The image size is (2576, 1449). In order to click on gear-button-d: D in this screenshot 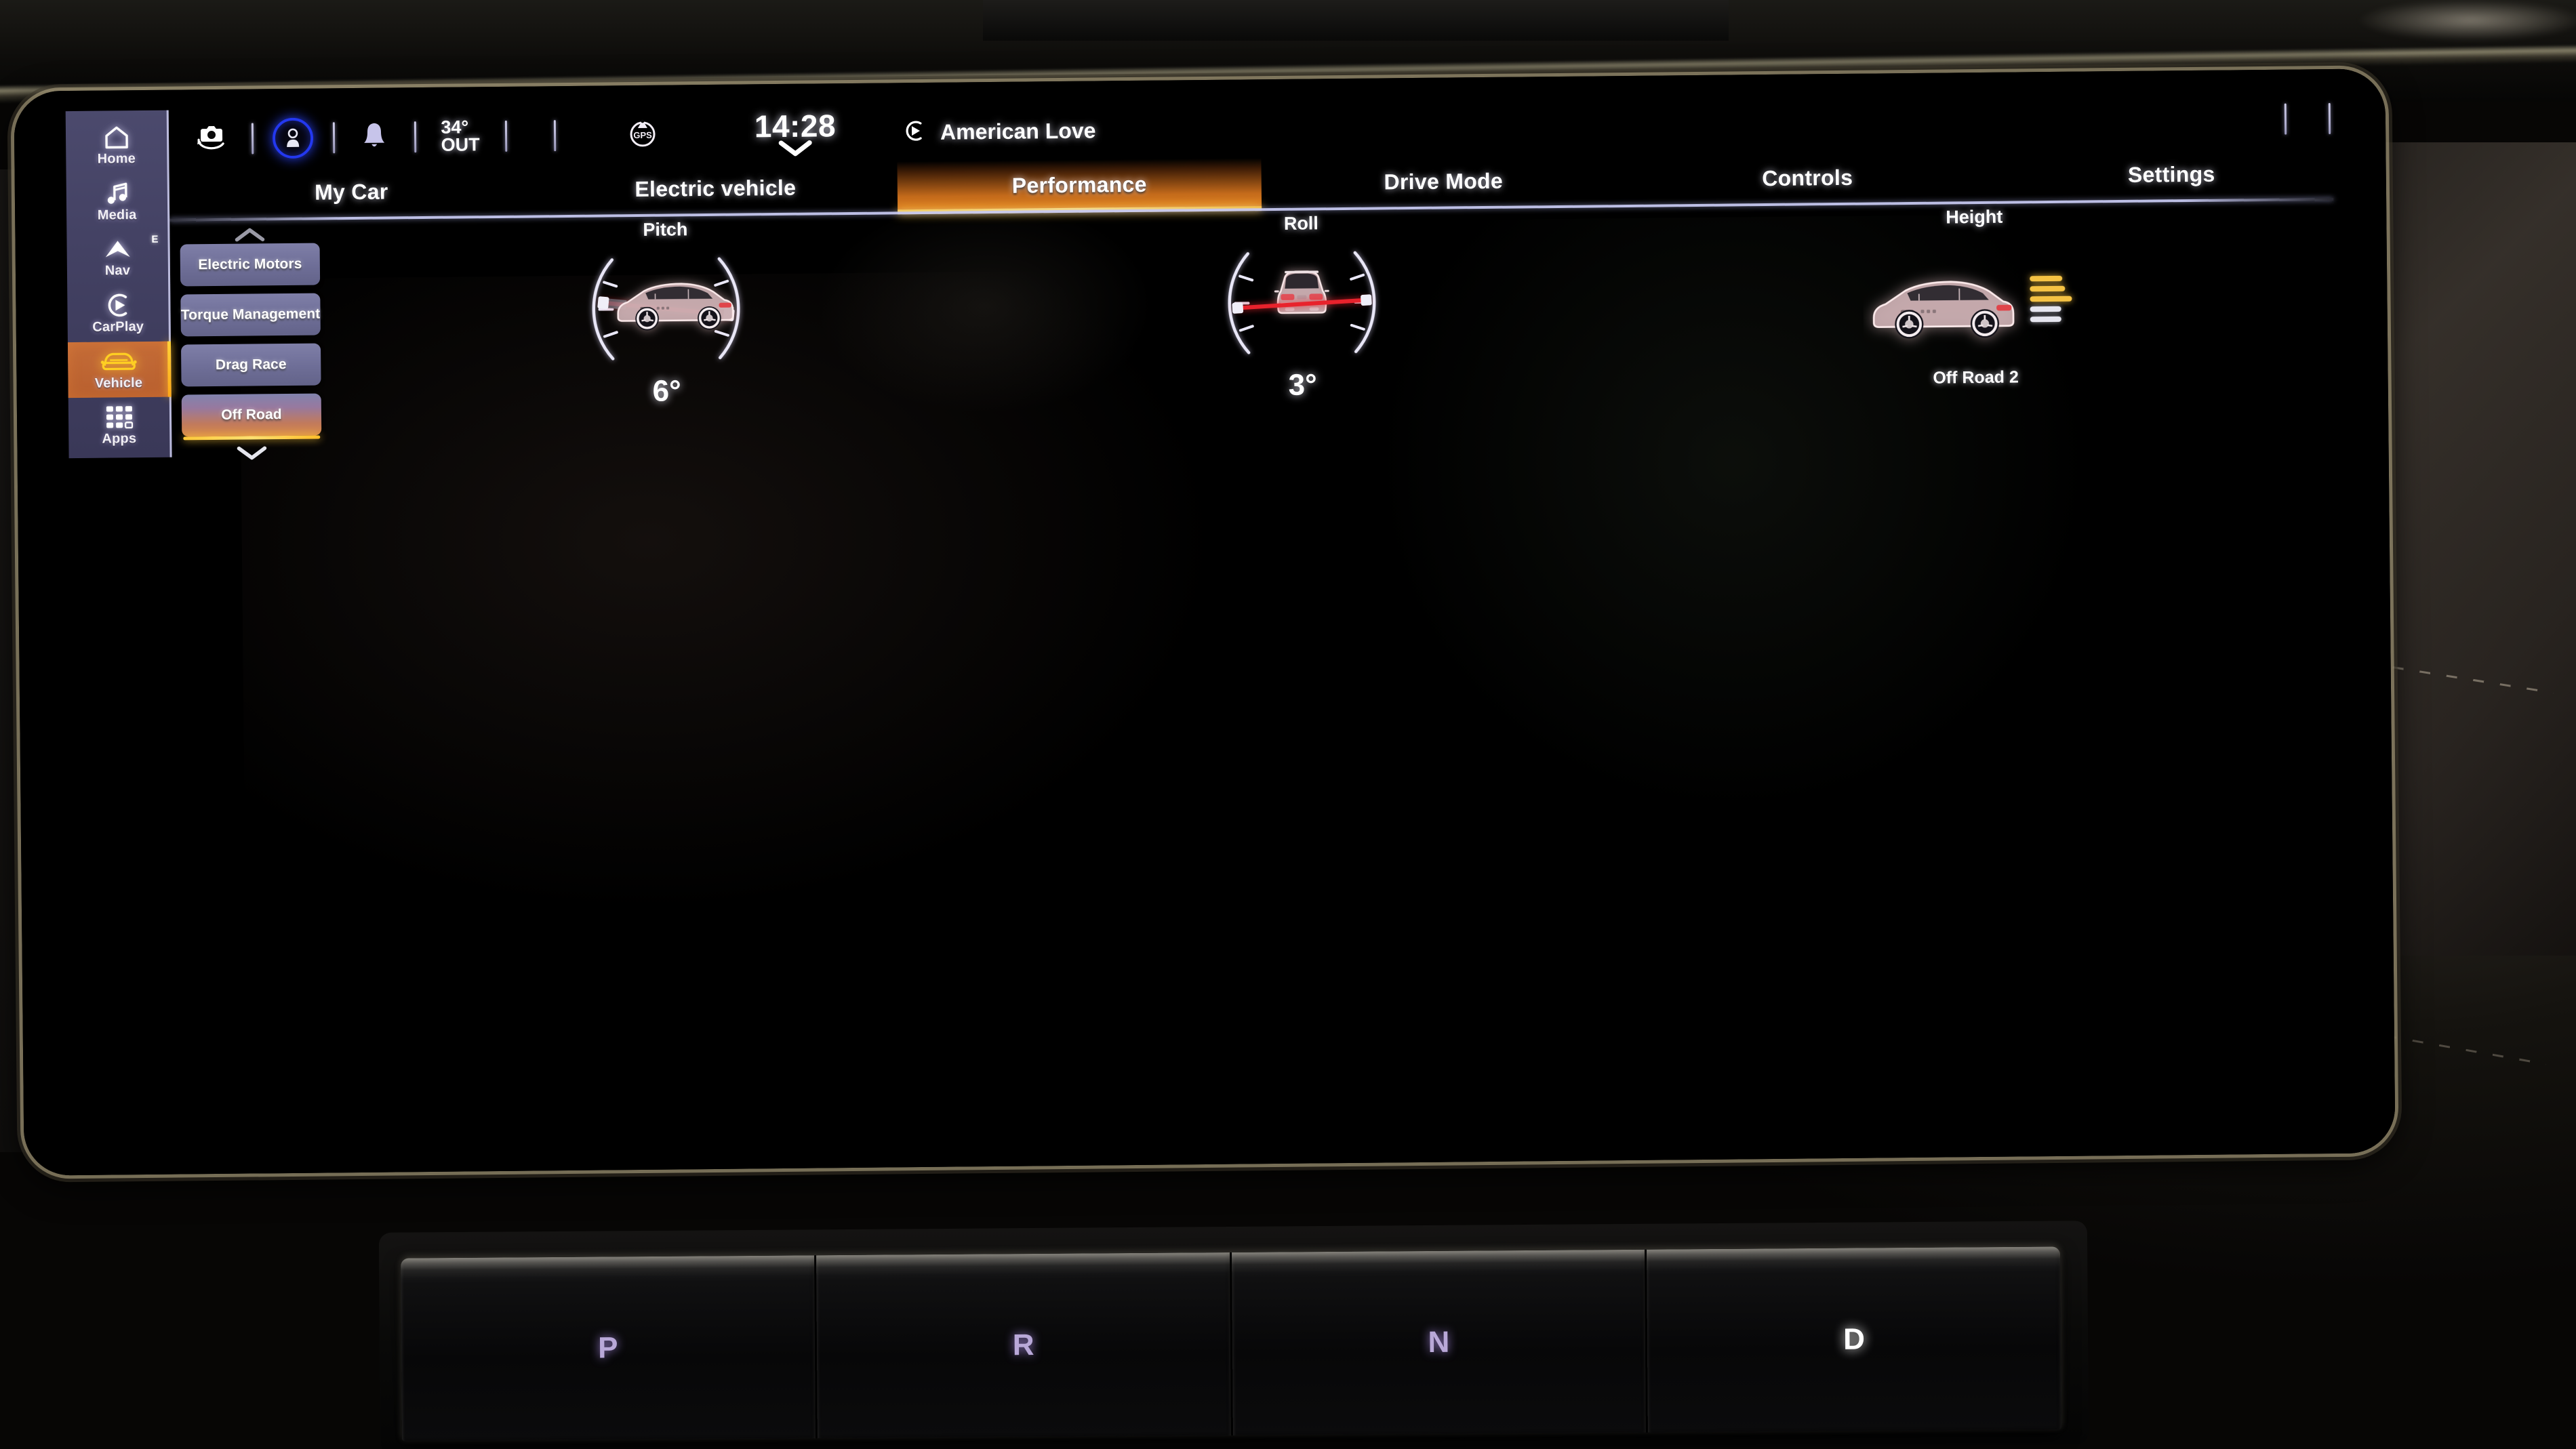, I will do `click(1854, 1339)`.